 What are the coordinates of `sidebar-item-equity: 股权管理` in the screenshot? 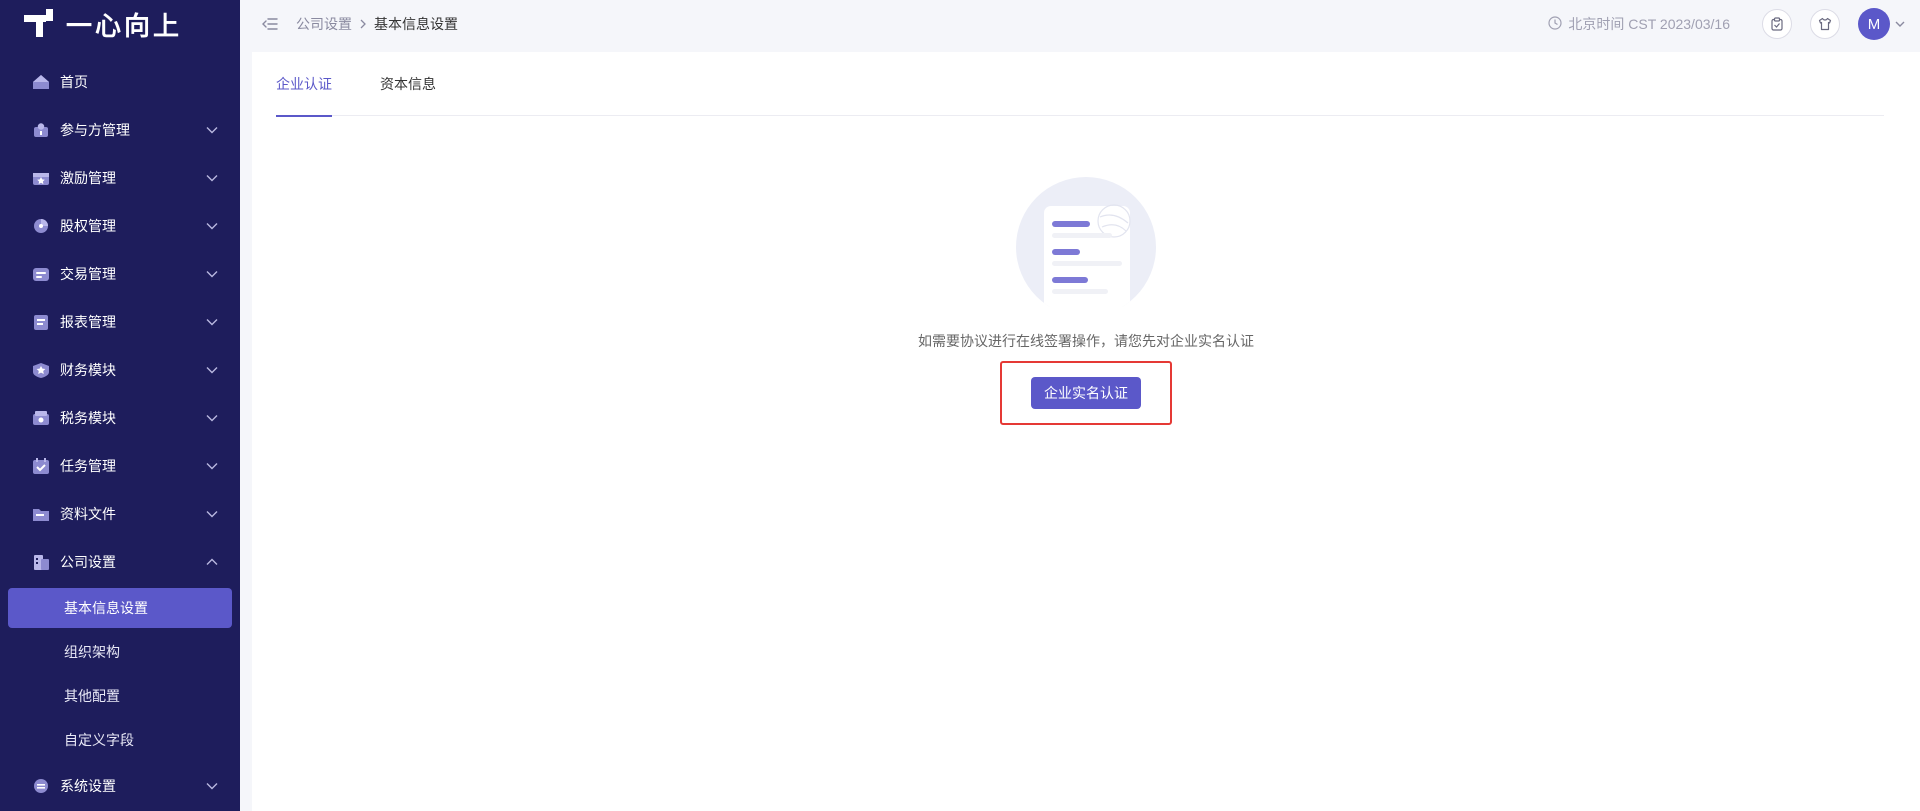 It's located at (120, 226).